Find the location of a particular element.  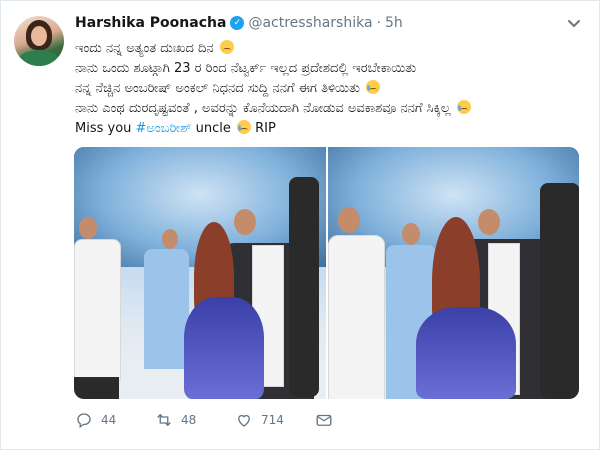

retweet-button: 48 is located at coordinates (175, 420).